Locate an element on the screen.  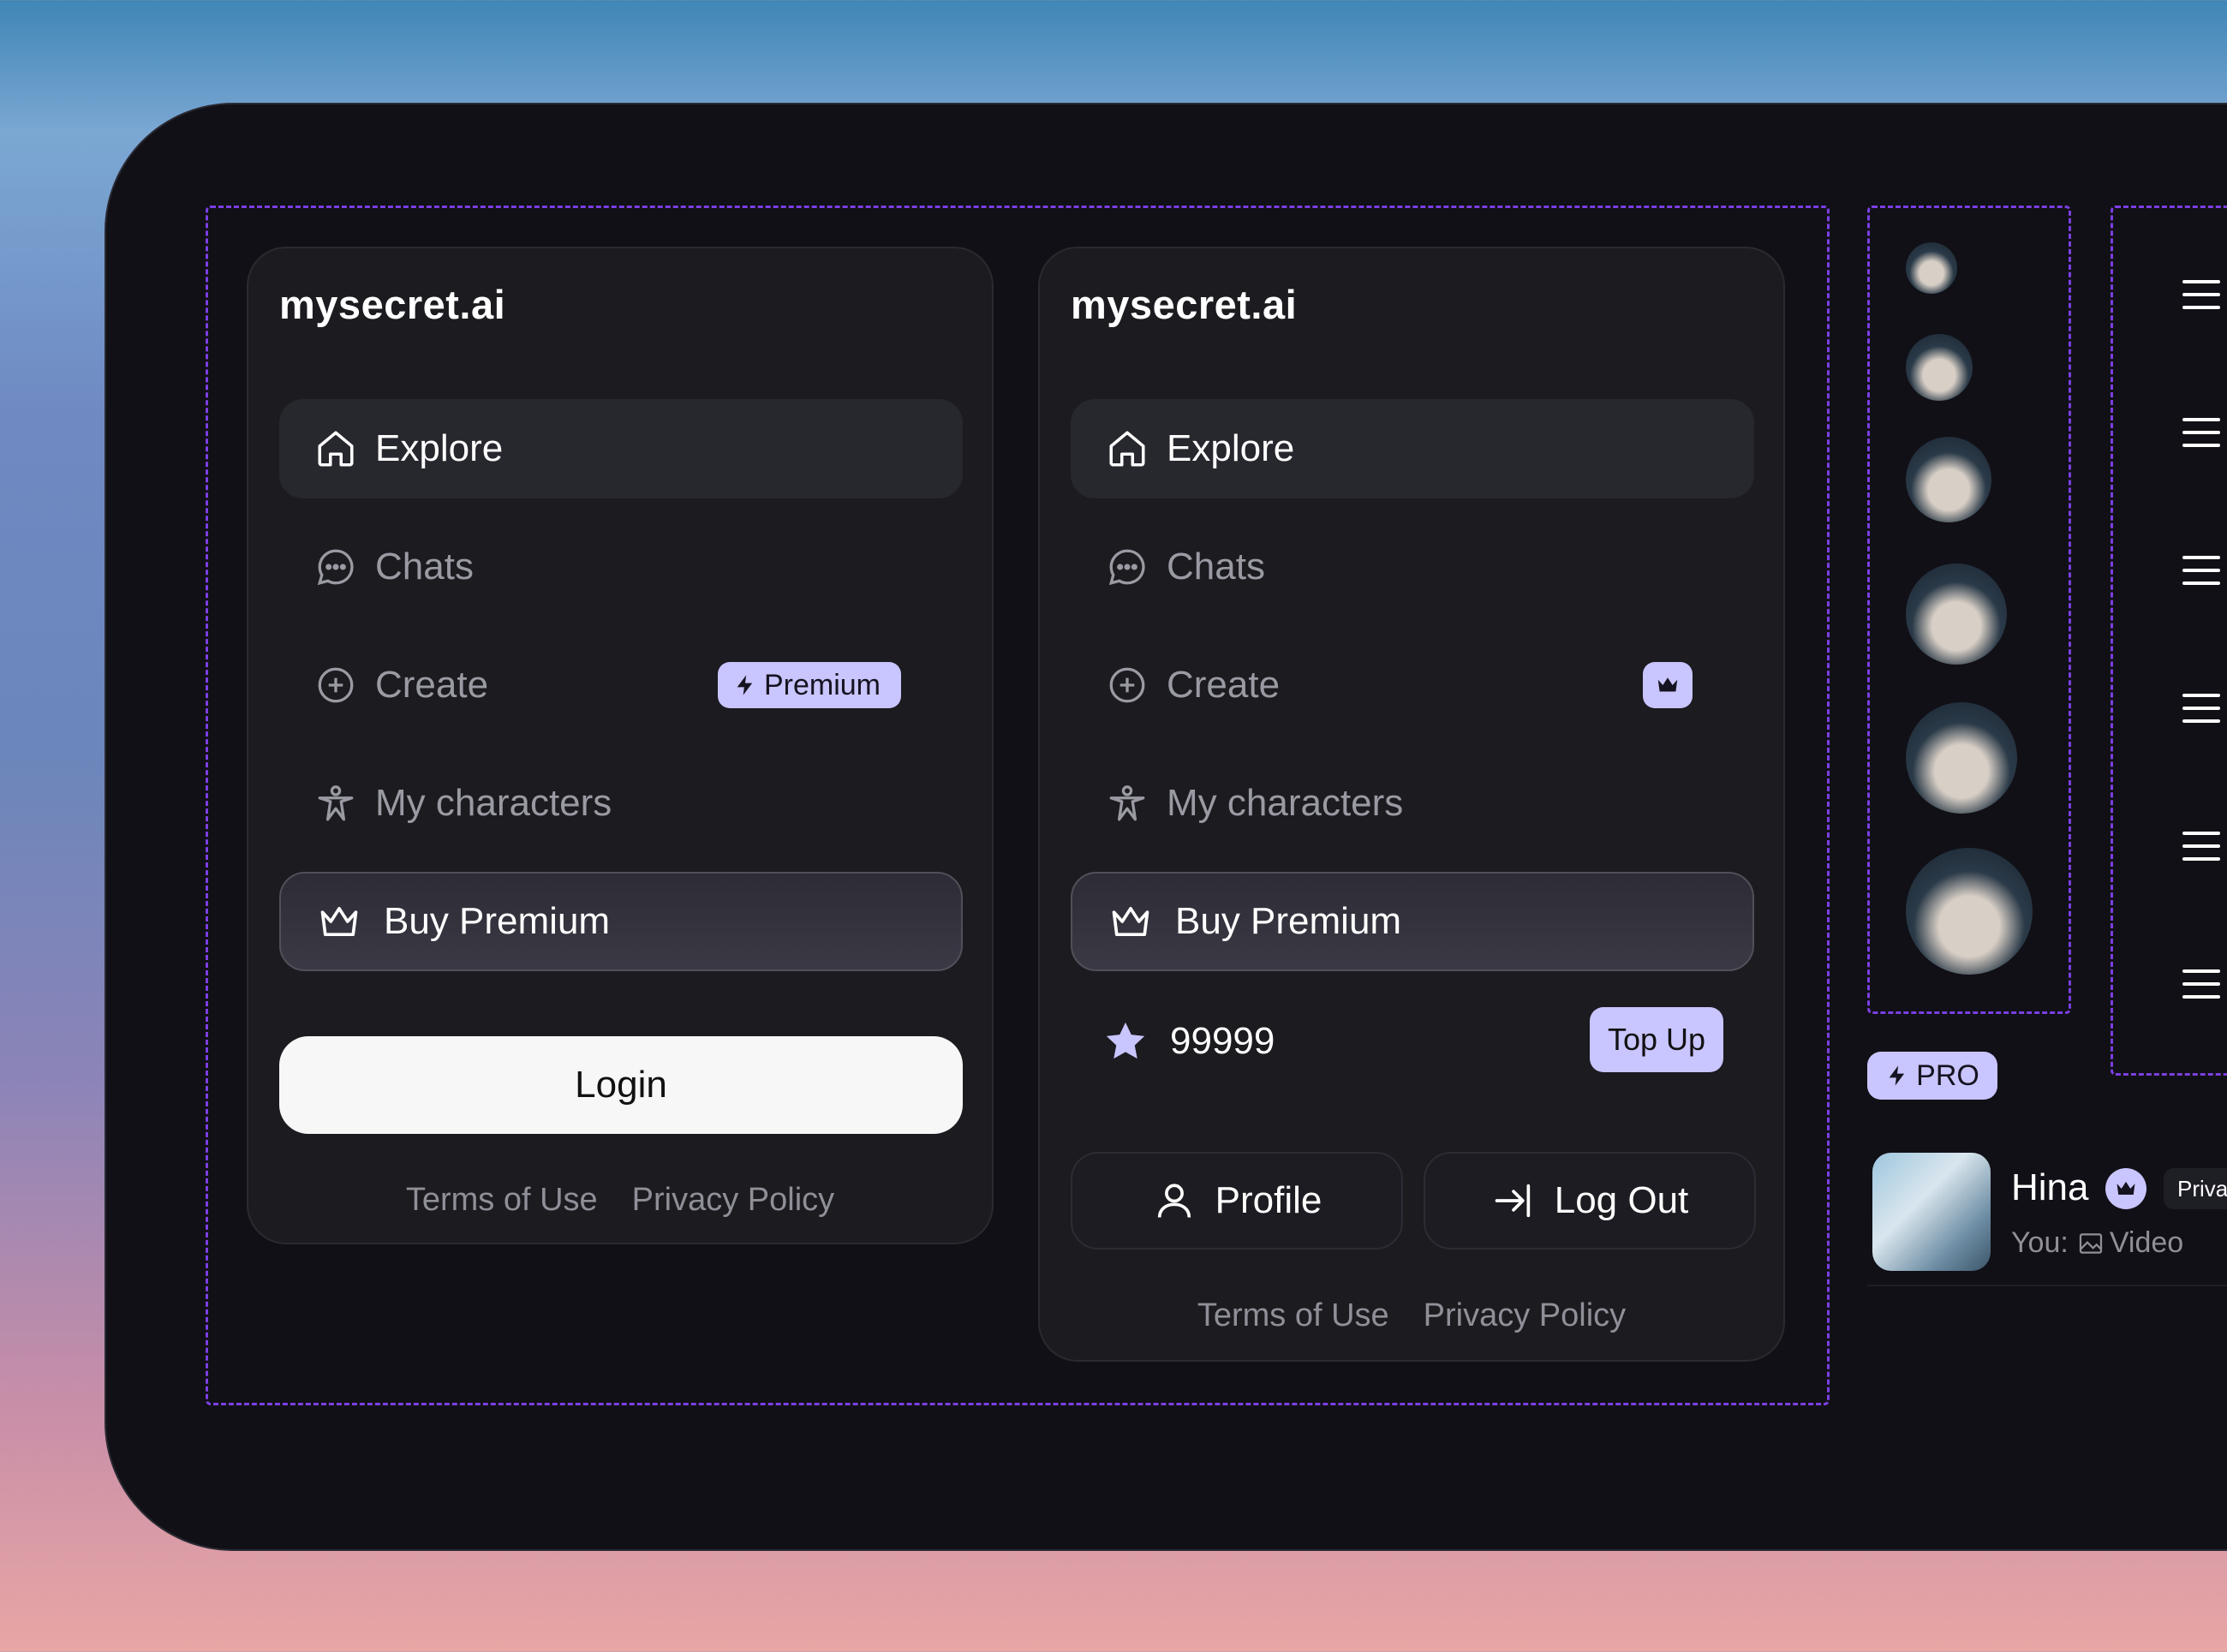
avatar-lg is located at coordinates (1956, 614).